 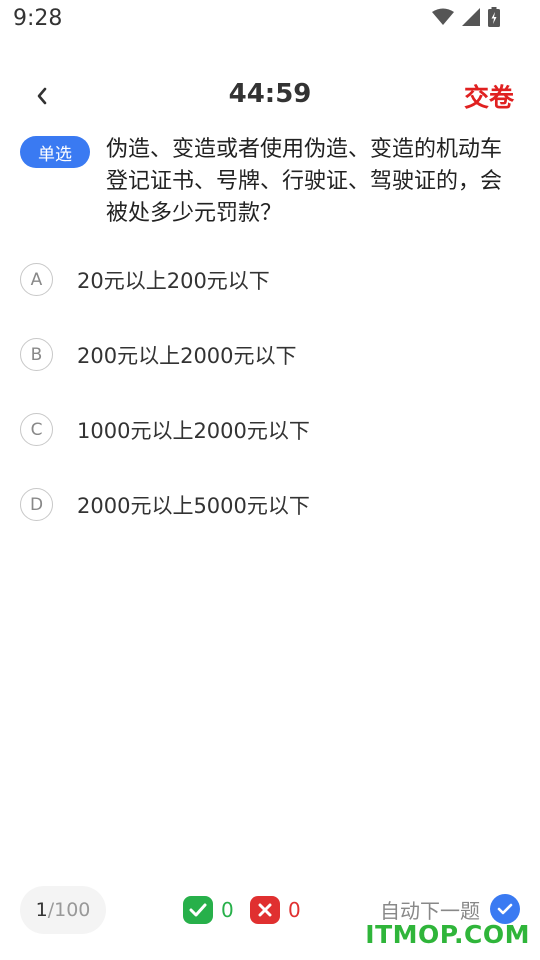 I want to click on question-progress-button: 1/100, so click(x=63, y=910).